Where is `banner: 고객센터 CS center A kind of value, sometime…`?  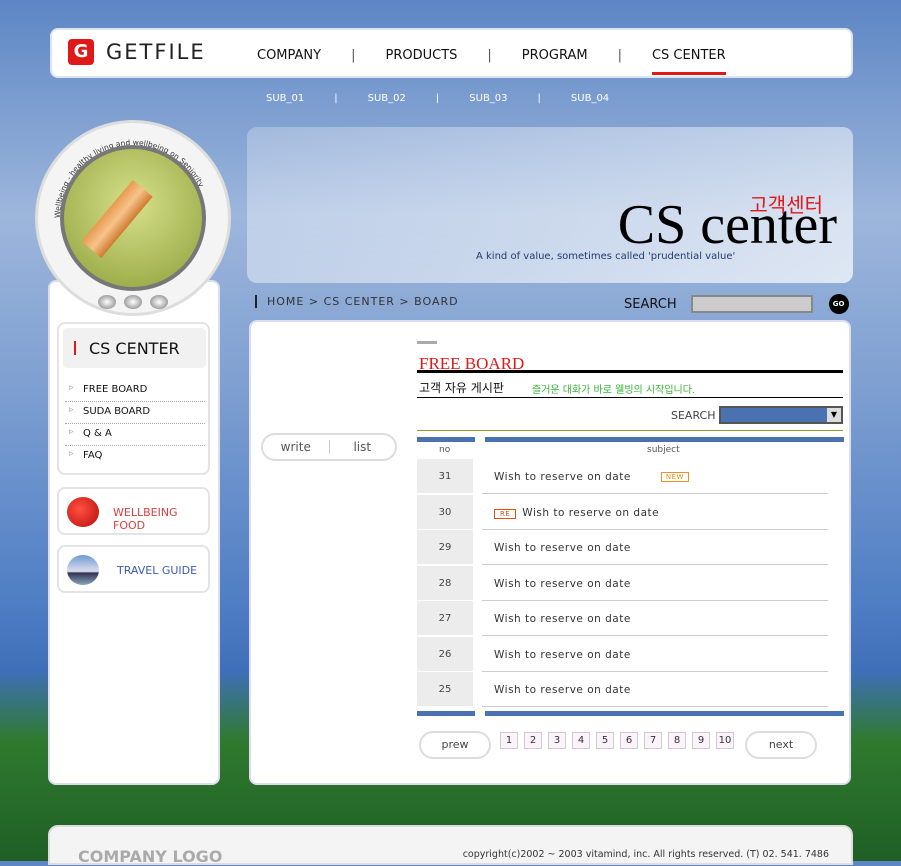 banner: 고객센터 CS center A kind of value, sometime… is located at coordinates (550, 205).